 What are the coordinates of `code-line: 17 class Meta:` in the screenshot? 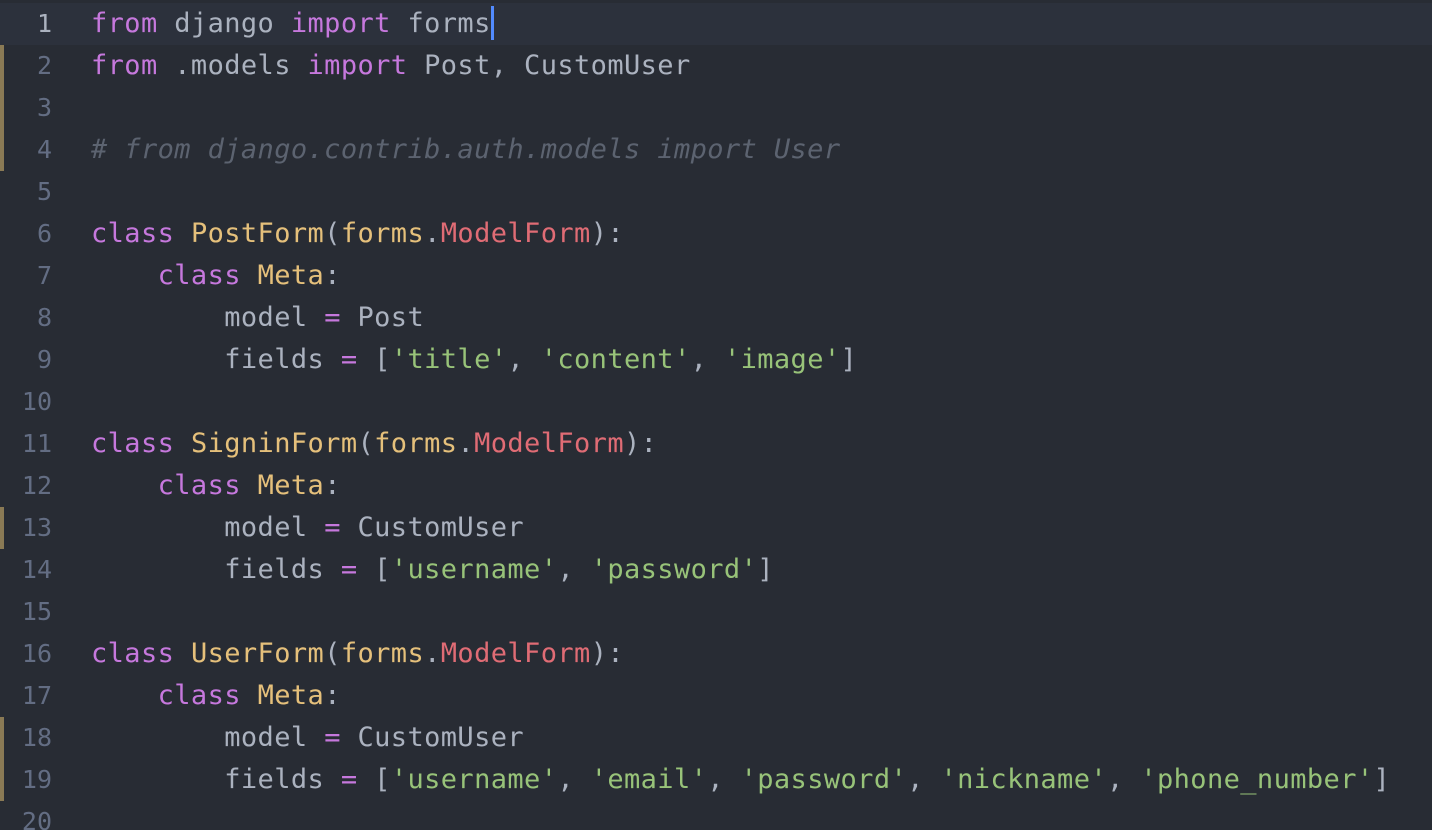 It's located at (716, 696).